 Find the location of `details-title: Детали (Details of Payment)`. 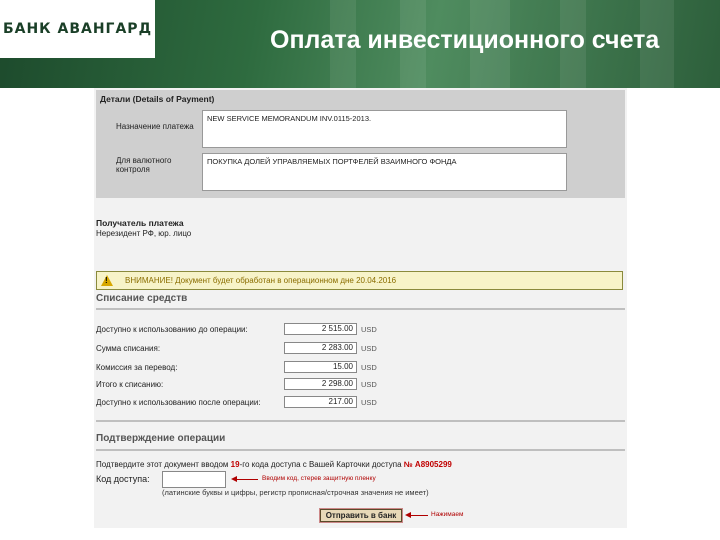

details-title: Детали (Details of Payment) is located at coordinates (157, 99).